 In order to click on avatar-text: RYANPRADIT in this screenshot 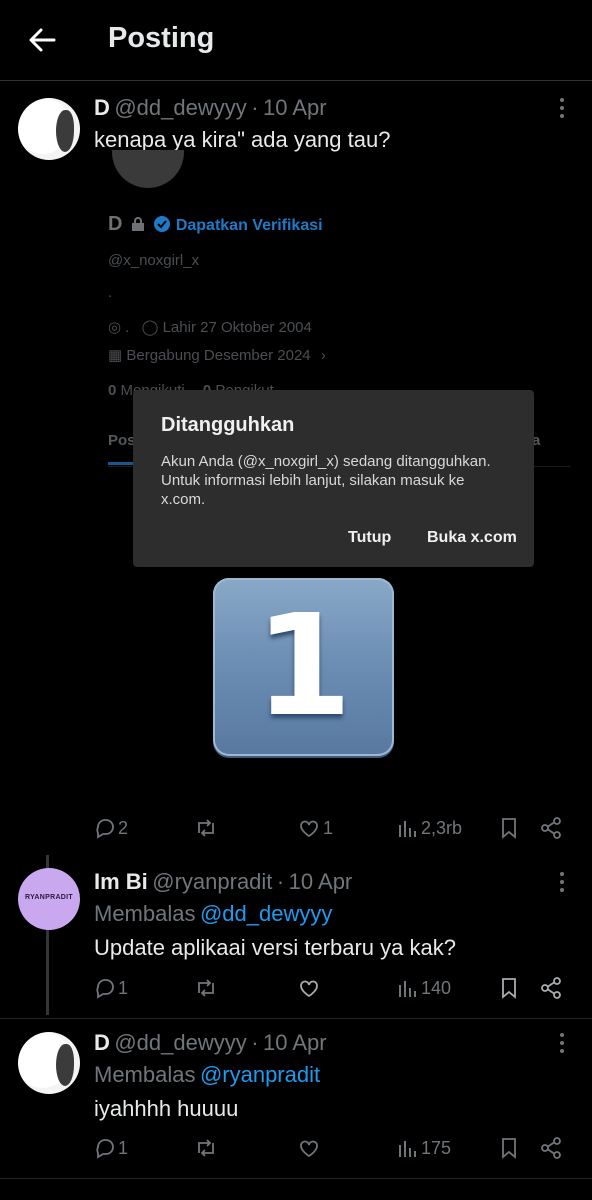, I will do `click(49, 897)`.